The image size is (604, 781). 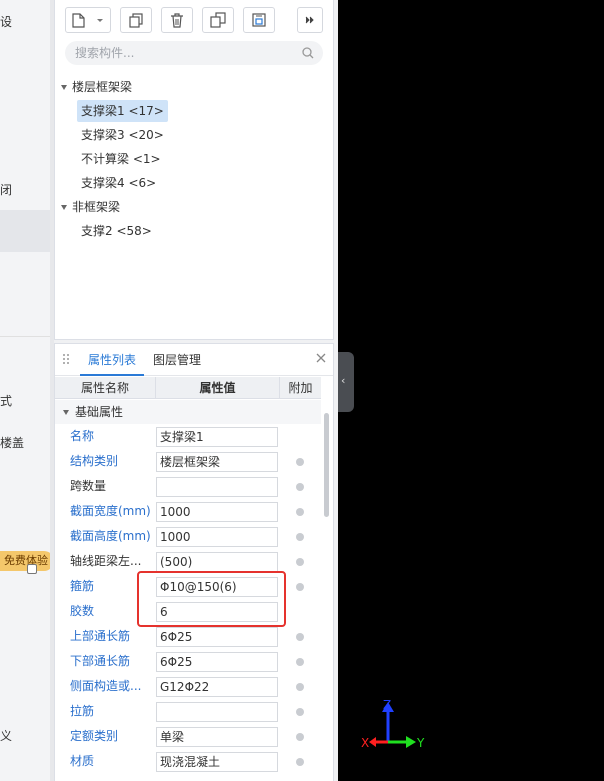 I want to click on sidebar-item-fragment: 义, so click(x=6, y=735).